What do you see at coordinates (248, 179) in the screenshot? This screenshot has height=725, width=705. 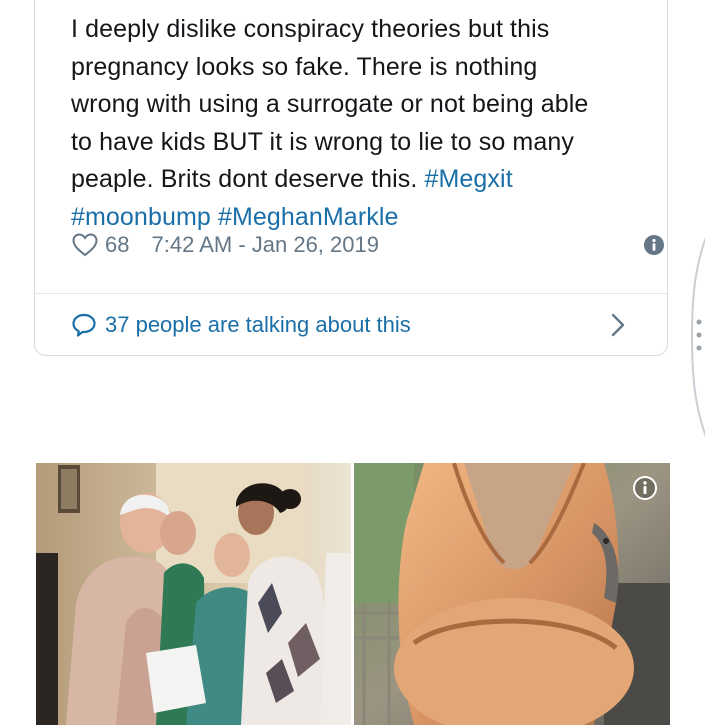 I see `tweet-line-5-text: peaple. Brits dont deserve this.` at bounding box center [248, 179].